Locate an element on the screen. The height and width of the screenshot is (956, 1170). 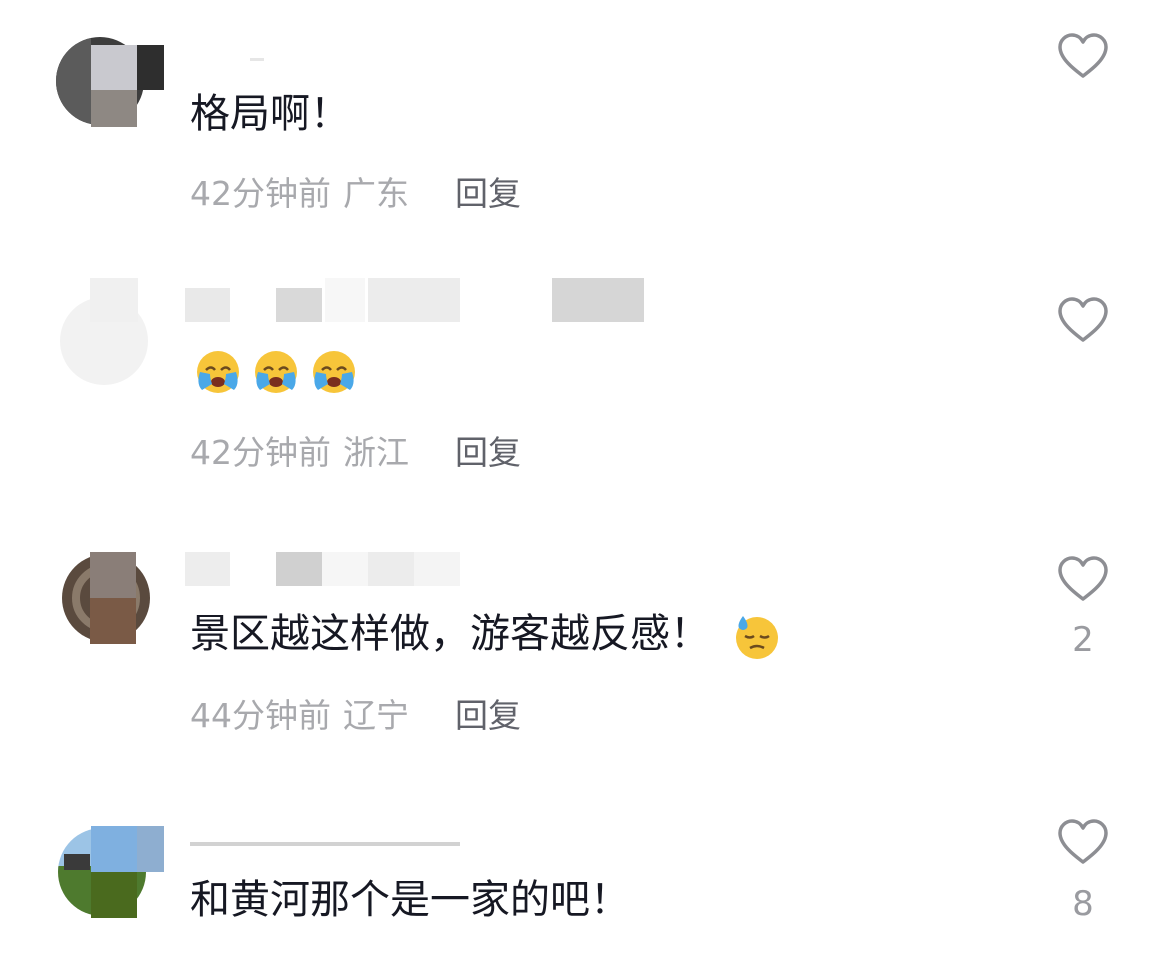
comment-location: 广东 is located at coordinates (376, 193).